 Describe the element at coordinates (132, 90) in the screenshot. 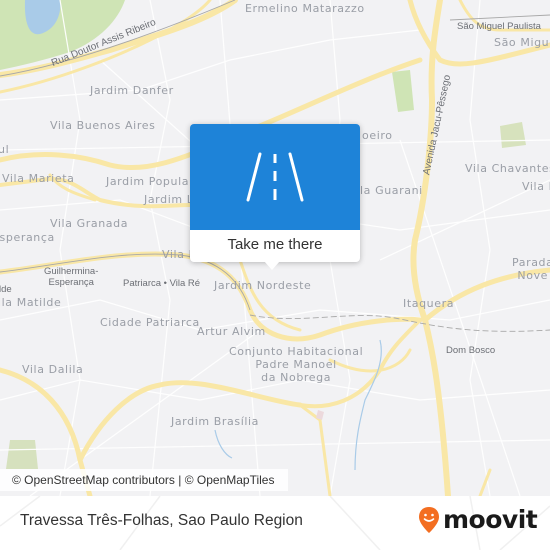

I see `place-label: Jardim Danfer` at that location.